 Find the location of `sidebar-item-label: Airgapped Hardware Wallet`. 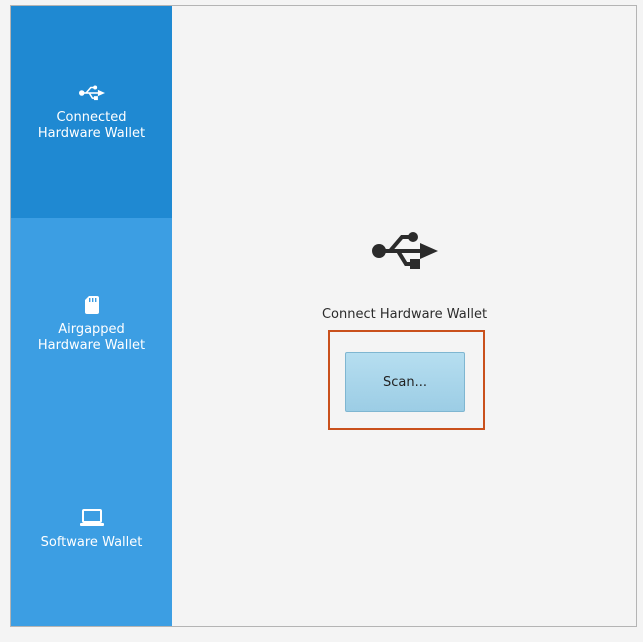

sidebar-item-label: Airgapped Hardware Wallet is located at coordinates (91, 337).